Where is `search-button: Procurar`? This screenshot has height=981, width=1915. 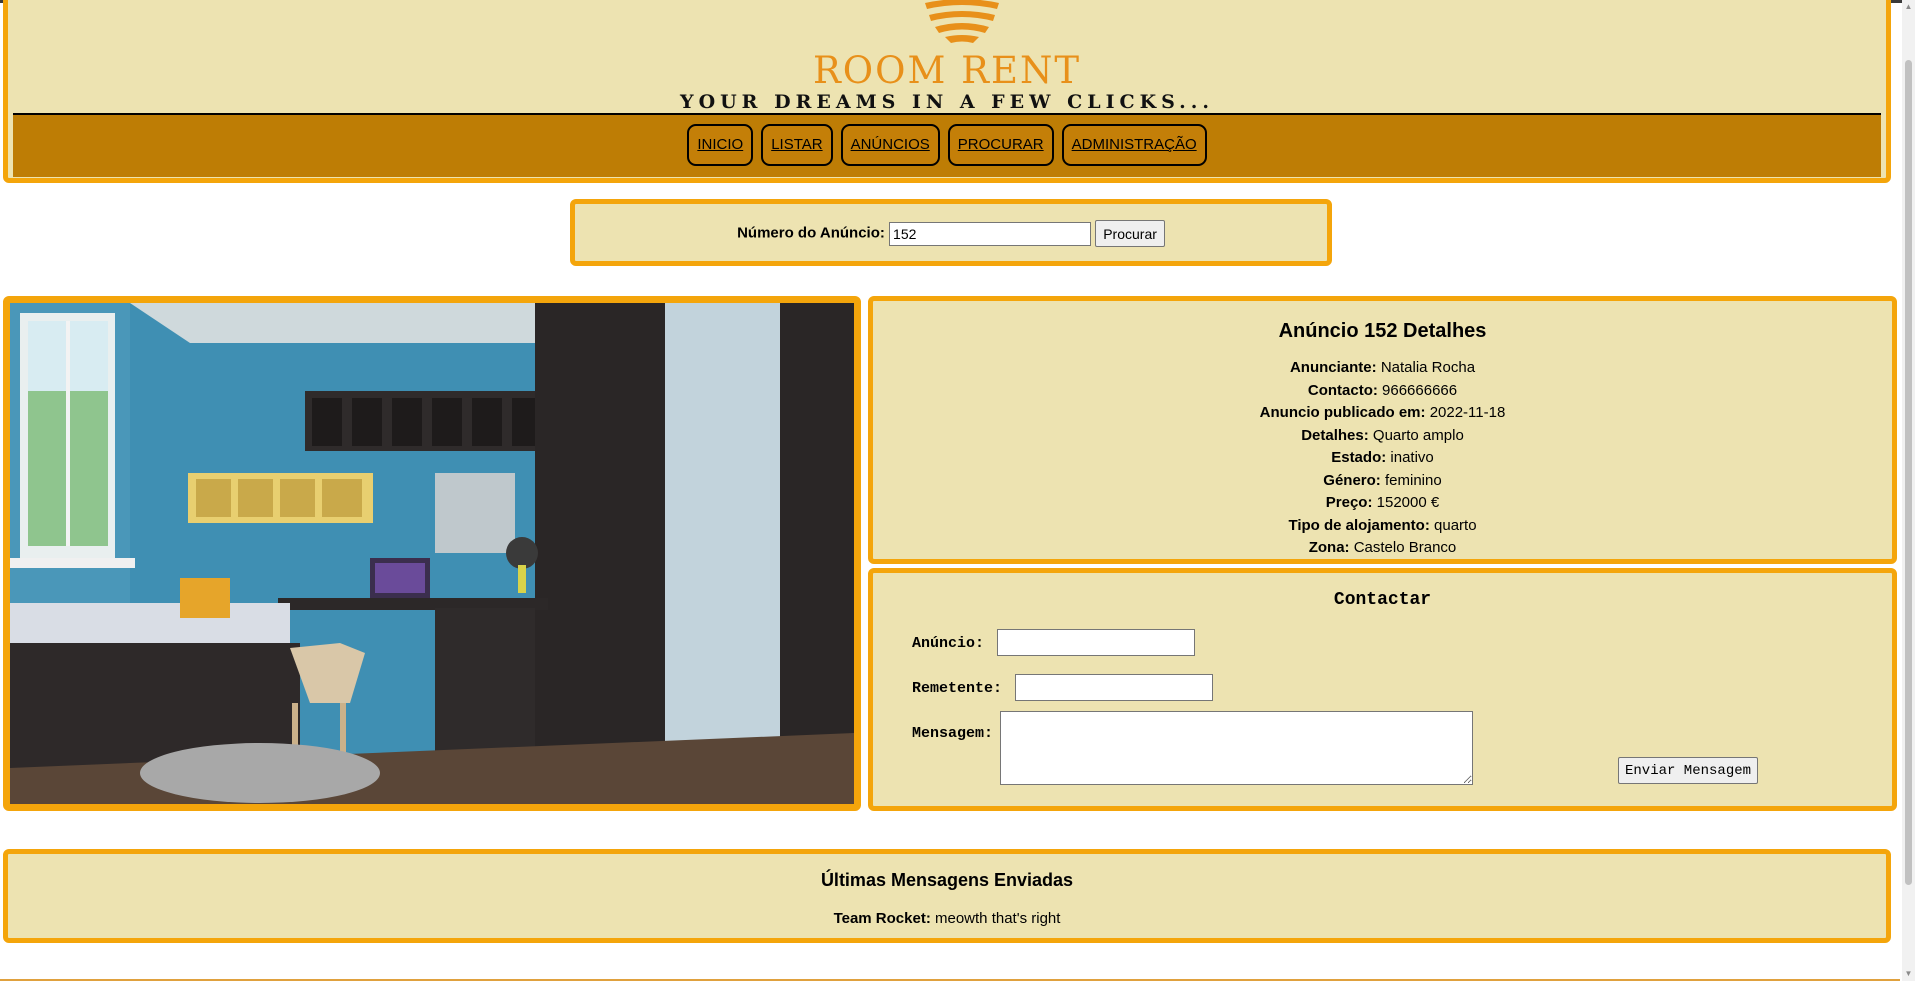
search-button: Procurar is located at coordinates (1130, 233).